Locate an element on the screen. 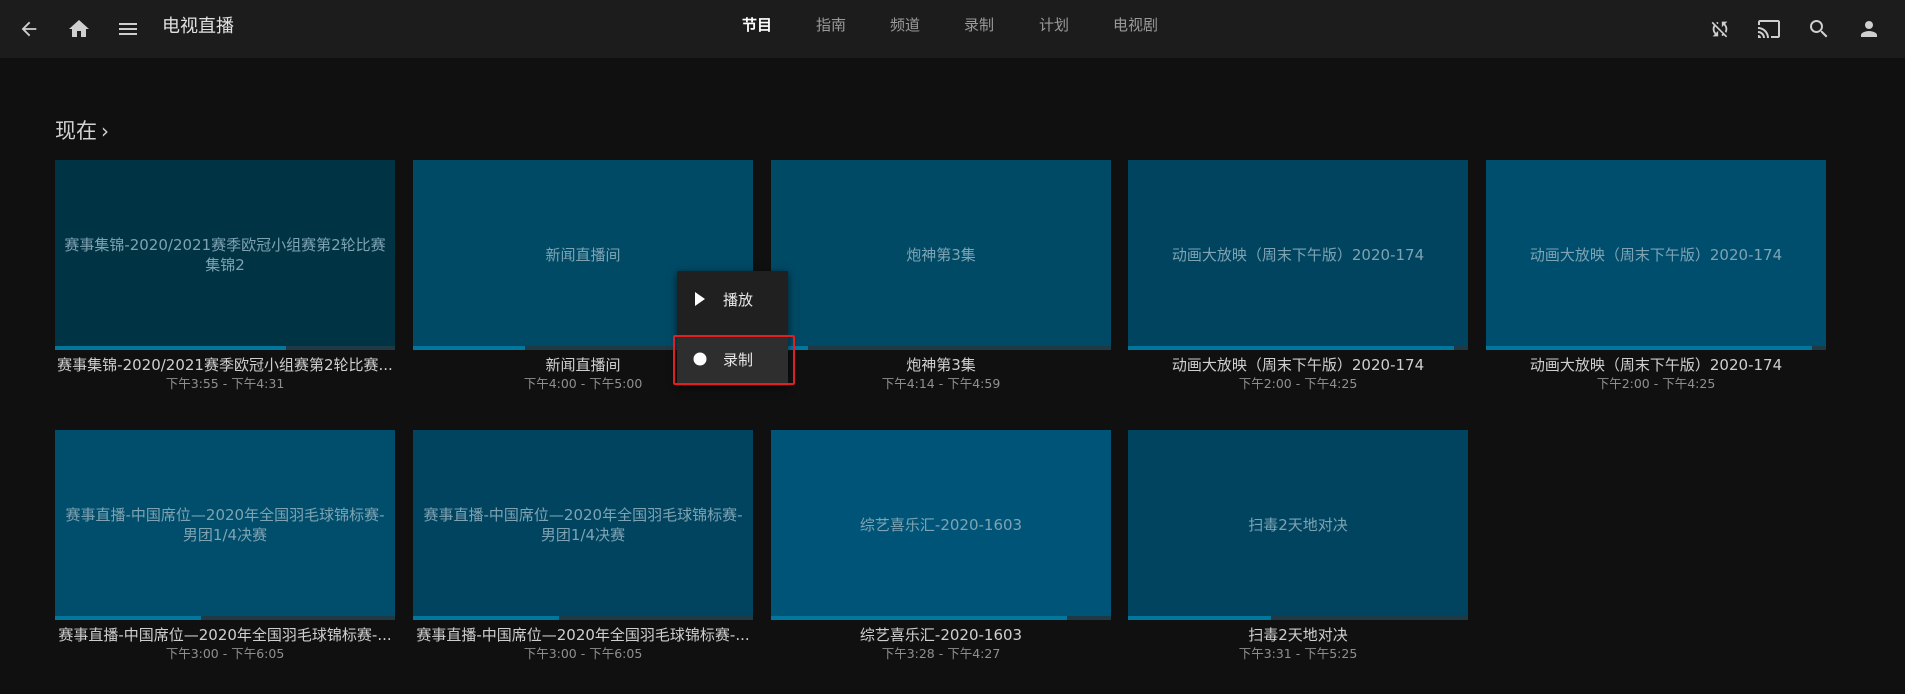  cast-button is located at coordinates (1769, 29).